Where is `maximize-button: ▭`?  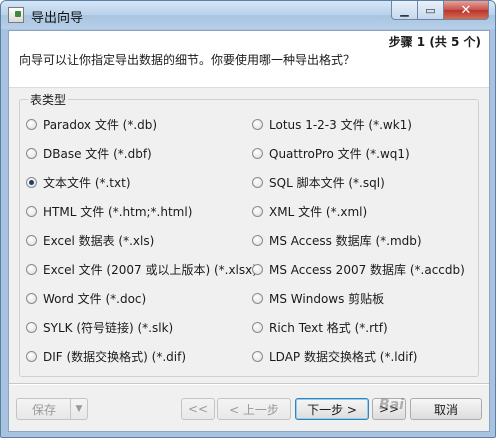
maximize-button: ▭ is located at coordinates (431, 10).